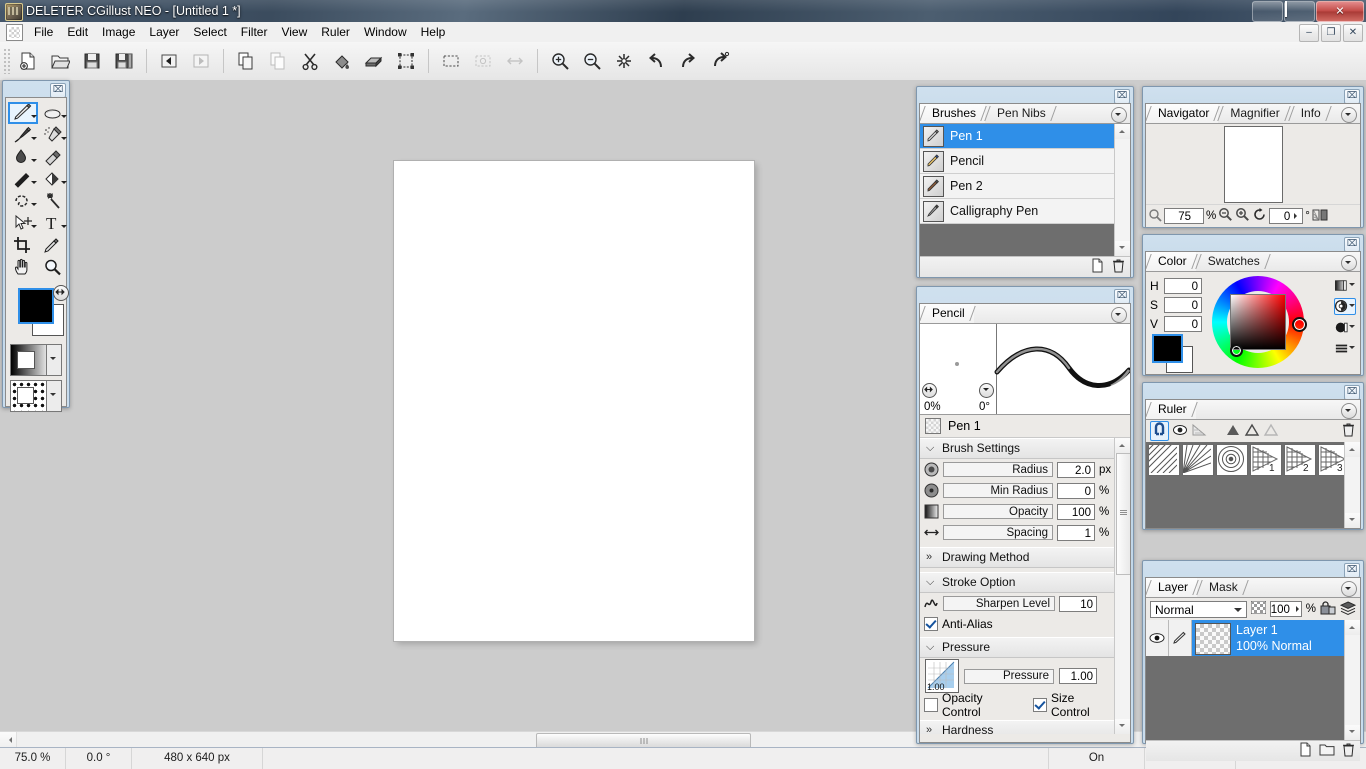  I want to click on menu-view: View, so click(294, 32).